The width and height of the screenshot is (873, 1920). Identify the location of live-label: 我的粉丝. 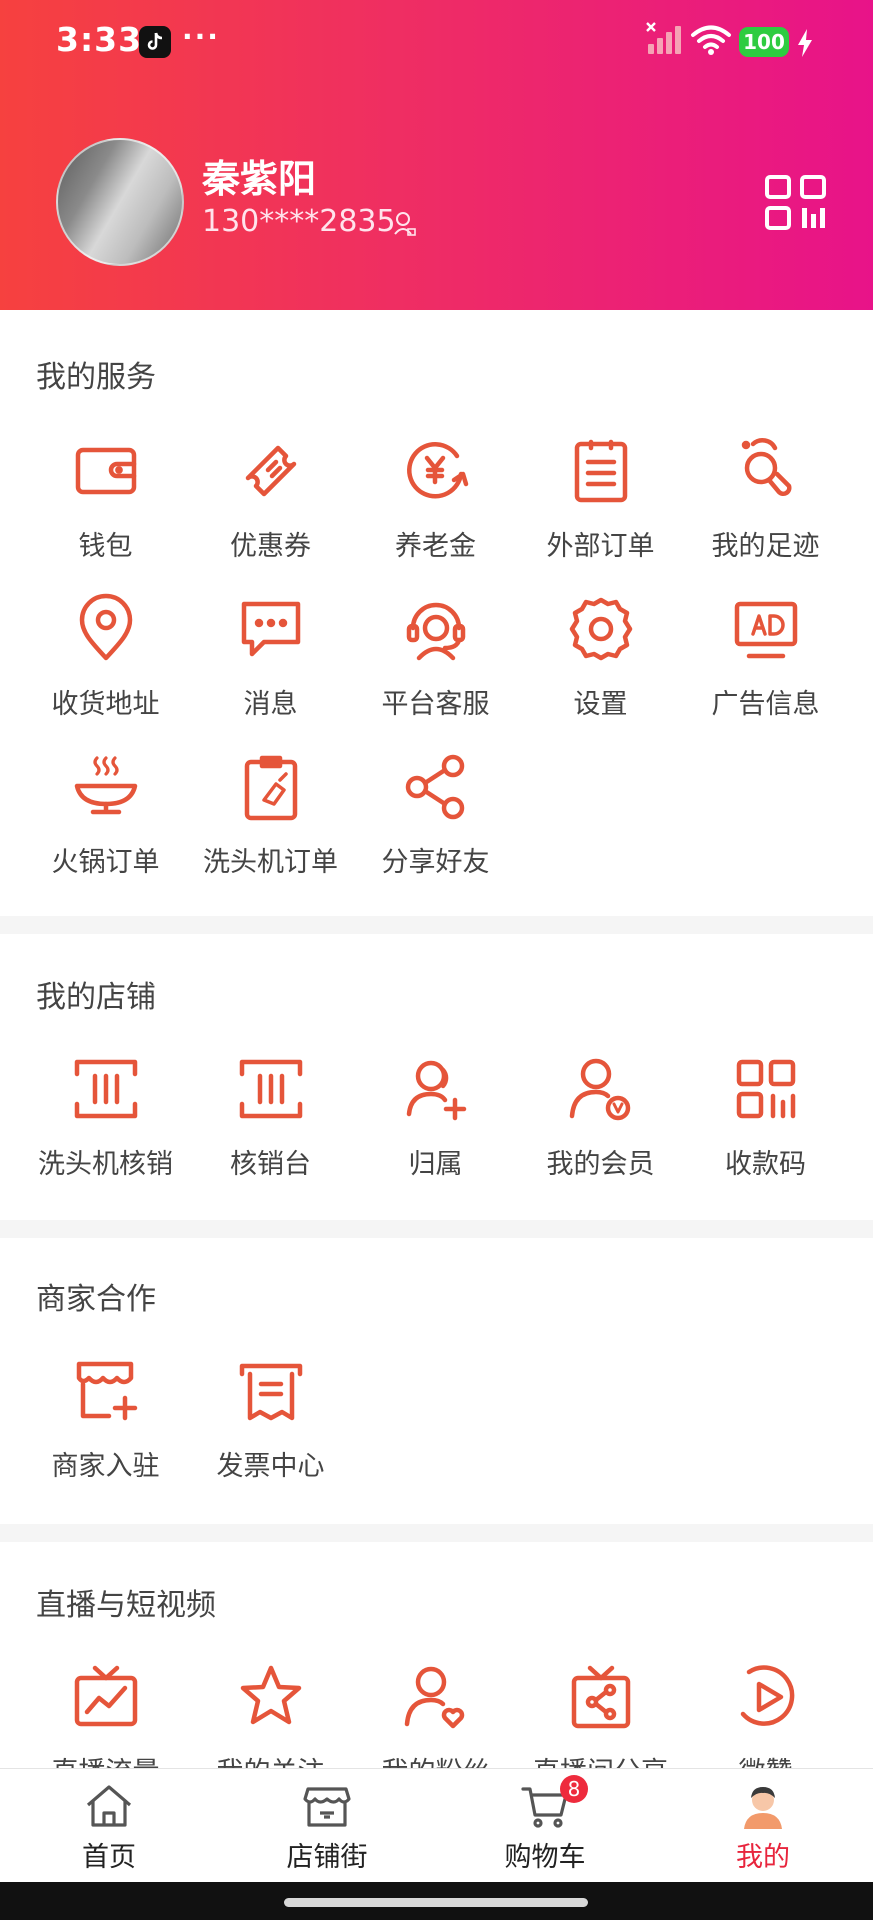
(435, 1759).